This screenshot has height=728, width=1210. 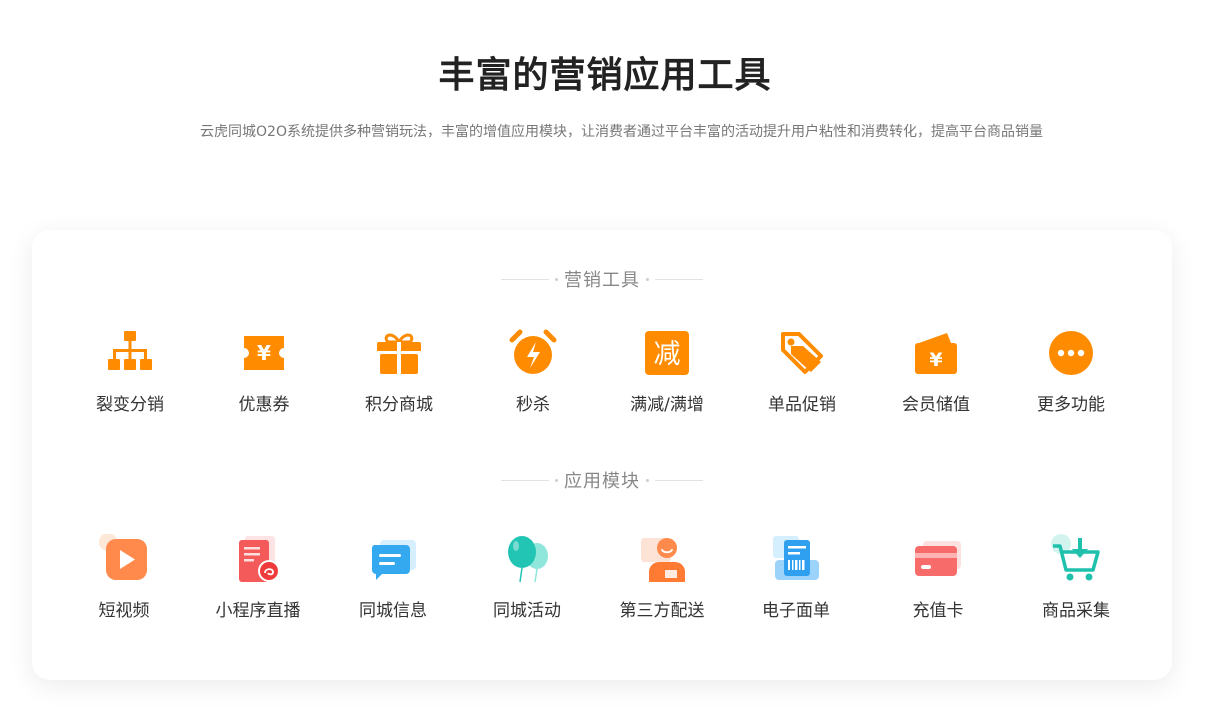 I want to click on barcode-receipt-icon, so click(x=796, y=559).